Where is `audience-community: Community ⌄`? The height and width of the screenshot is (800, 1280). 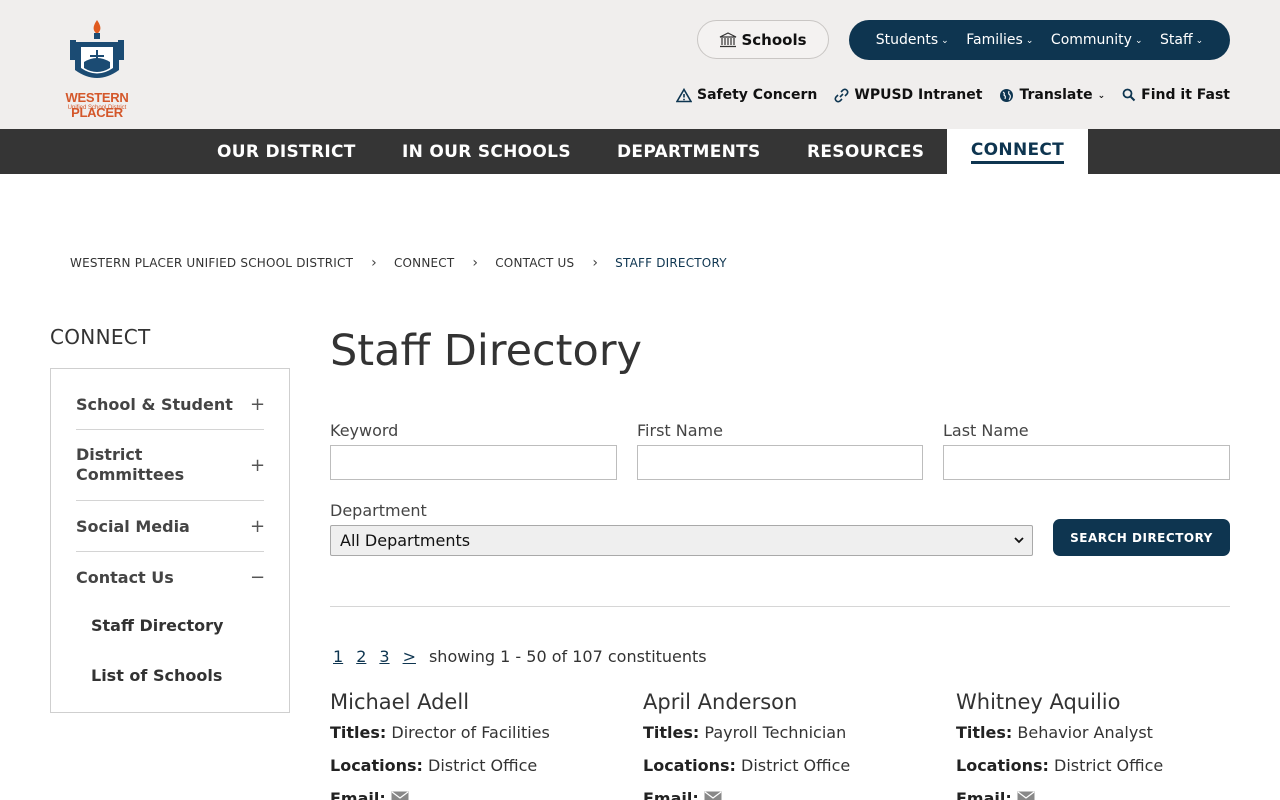
audience-community: Community ⌄ is located at coordinates (1097, 40).